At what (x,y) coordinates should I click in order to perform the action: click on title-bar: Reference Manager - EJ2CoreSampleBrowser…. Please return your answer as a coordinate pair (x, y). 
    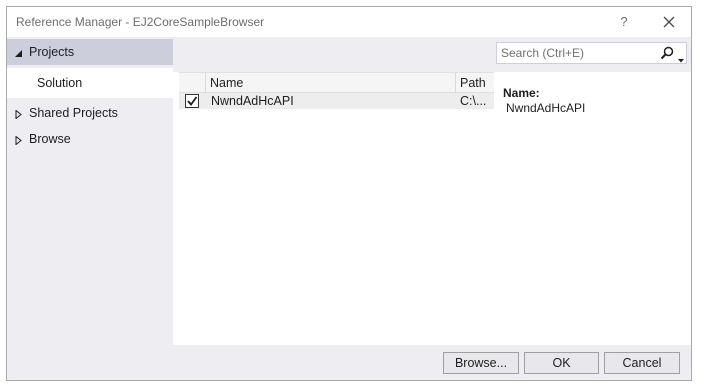
    Looking at the image, I should click on (349, 22).